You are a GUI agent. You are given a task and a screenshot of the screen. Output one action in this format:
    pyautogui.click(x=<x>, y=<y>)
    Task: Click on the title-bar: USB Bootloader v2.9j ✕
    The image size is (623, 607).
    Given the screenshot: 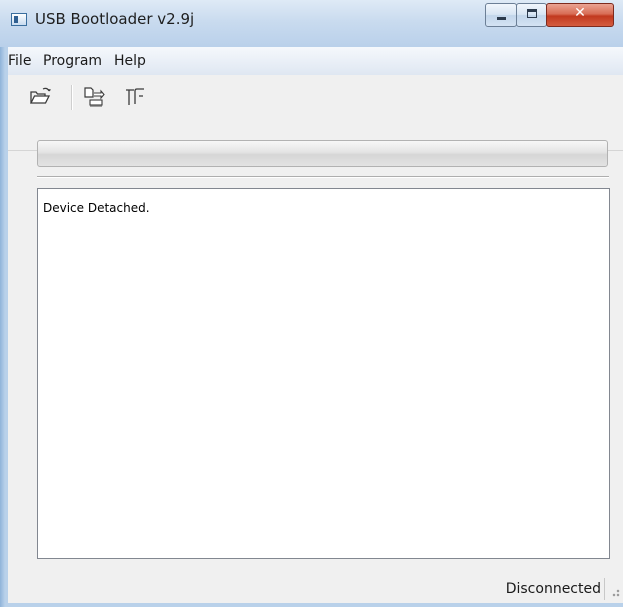 What is the action you would take?
    pyautogui.click(x=311, y=23)
    